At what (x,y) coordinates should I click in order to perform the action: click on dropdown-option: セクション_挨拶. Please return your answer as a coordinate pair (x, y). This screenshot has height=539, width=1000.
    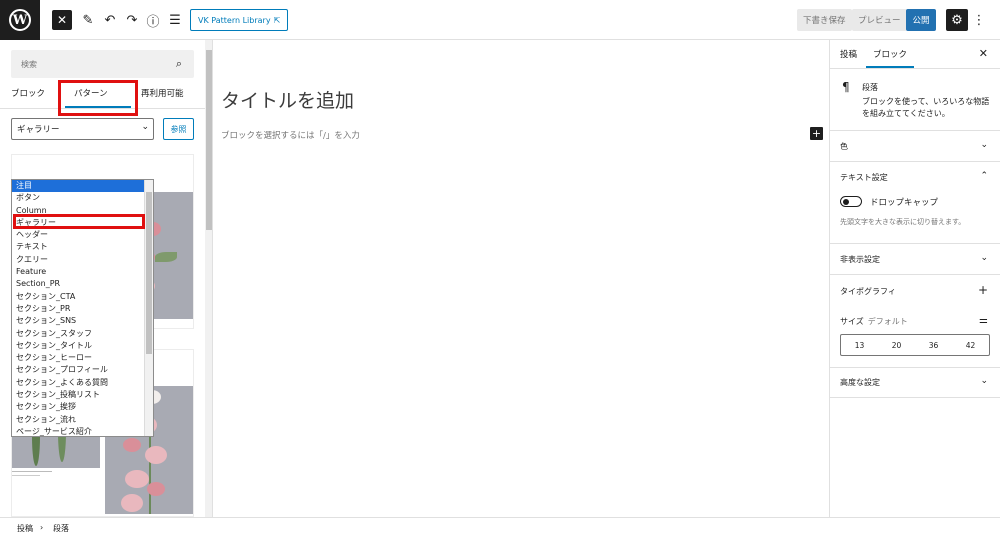
    Looking at the image, I should click on (82, 407).